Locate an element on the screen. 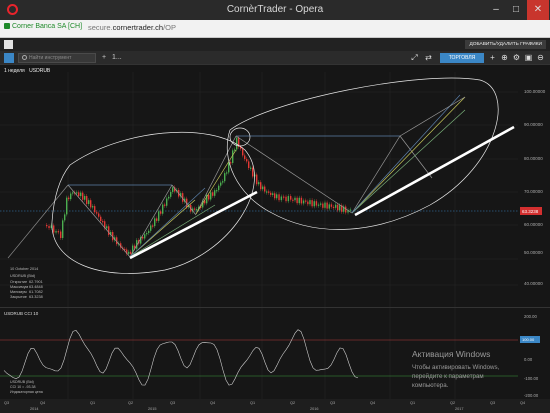  layout-icon: ▣ is located at coordinates (528, 58).